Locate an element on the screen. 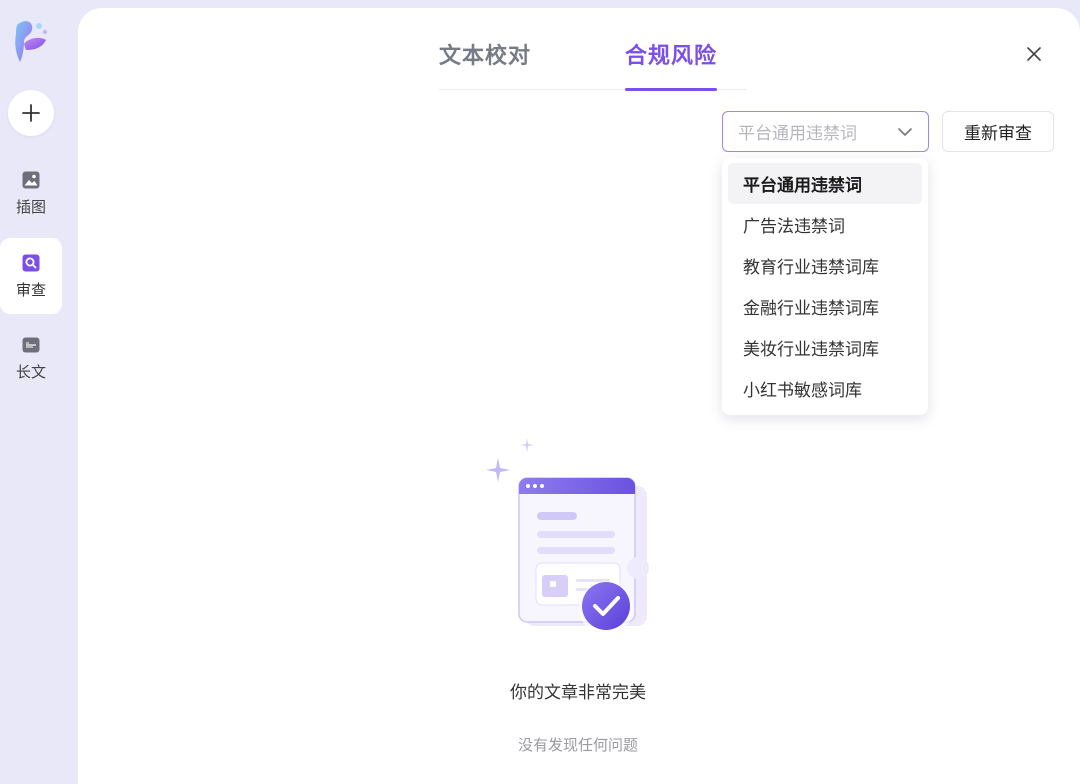 This screenshot has height=784, width=1080. tab-text-proofreading: 文本校对 is located at coordinates (485, 64).